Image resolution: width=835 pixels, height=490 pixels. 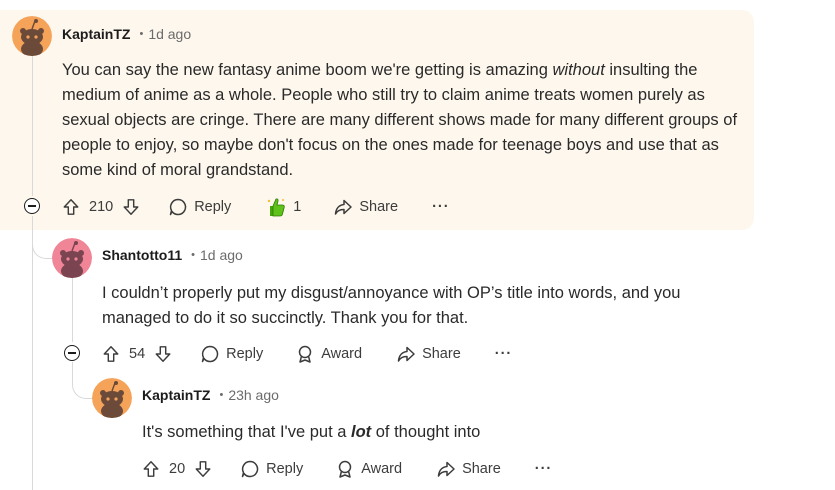 What do you see at coordinates (578, 70) in the screenshot?
I see `comment-text-italic: without` at bounding box center [578, 70].